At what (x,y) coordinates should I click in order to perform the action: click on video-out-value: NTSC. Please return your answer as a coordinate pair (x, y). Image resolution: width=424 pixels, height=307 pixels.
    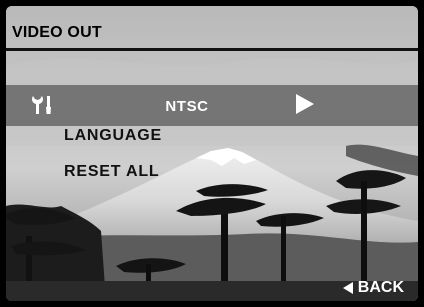
    Looking at the image, I should click on (187, 106).